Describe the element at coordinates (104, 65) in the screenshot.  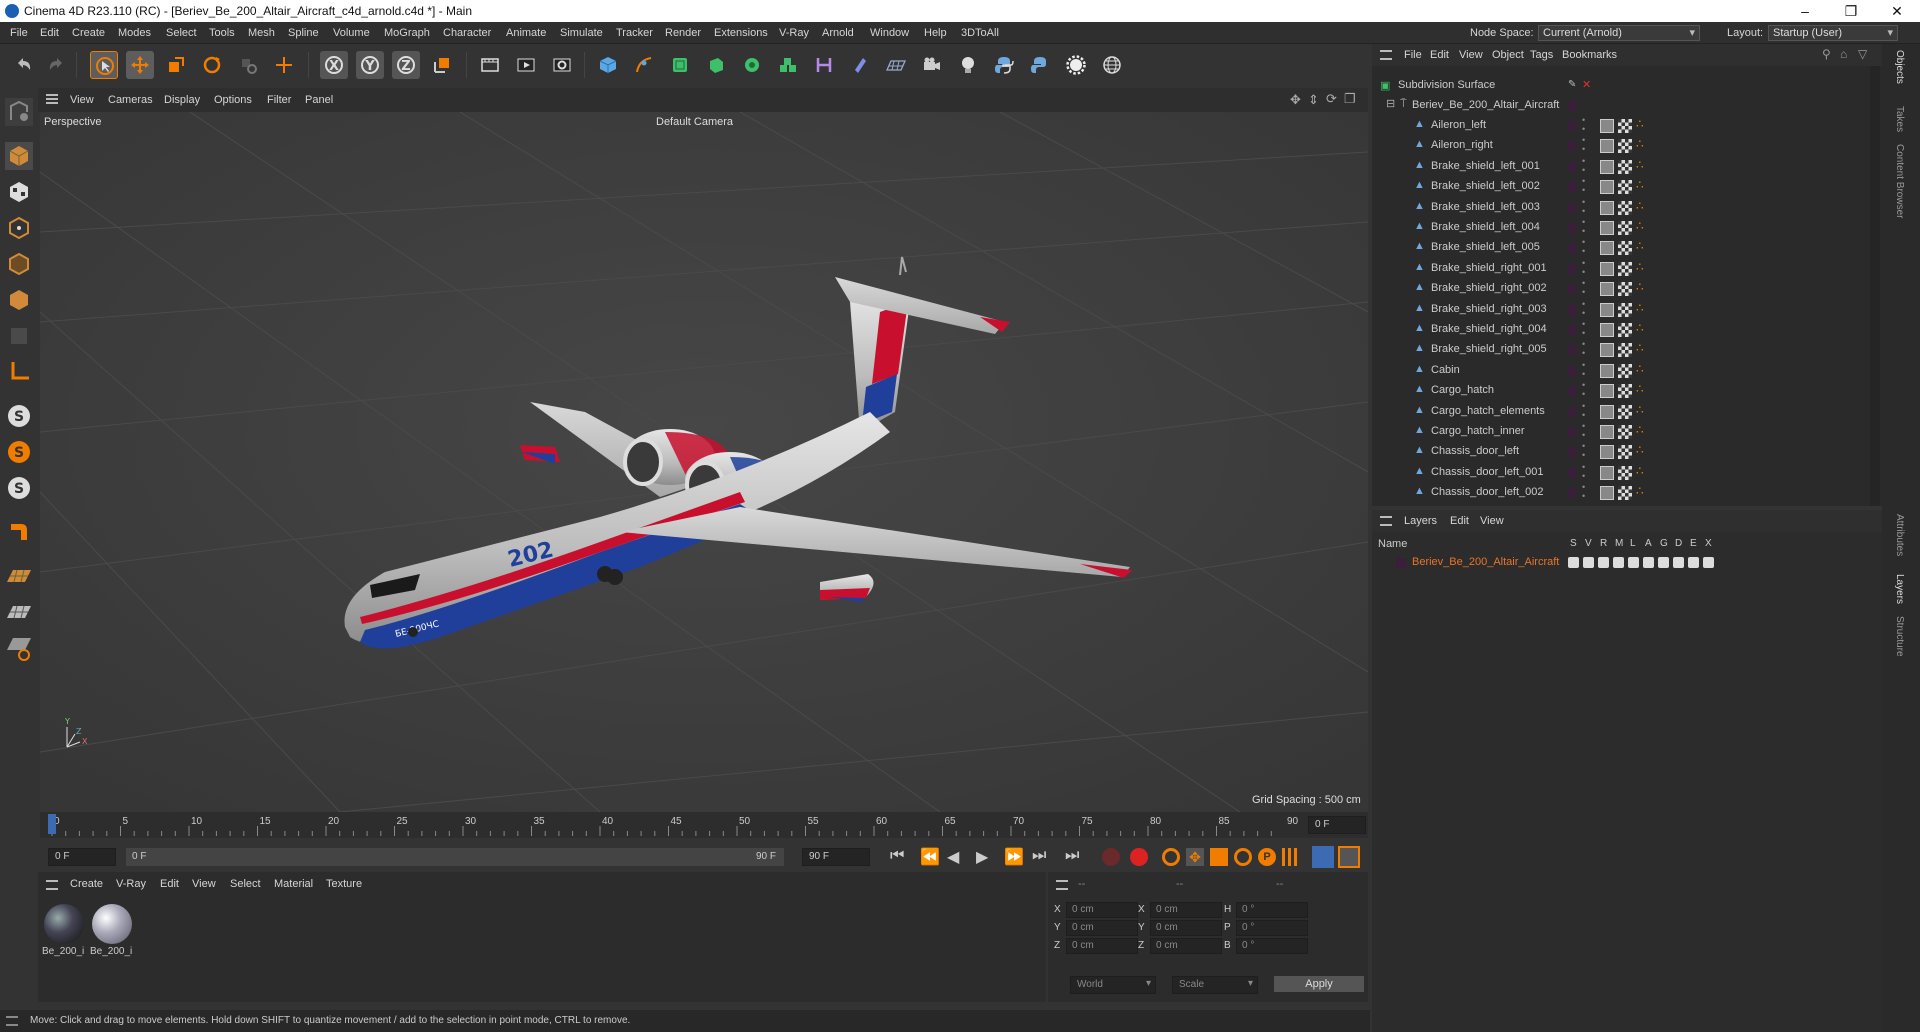
I see `select-tool-button` at that location.